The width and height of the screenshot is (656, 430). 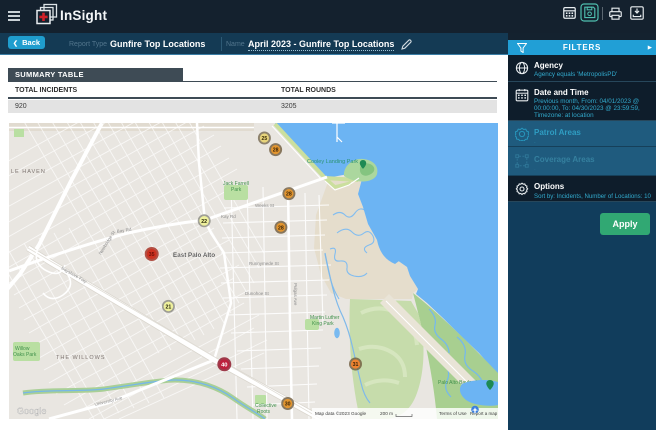 I want to click on svg-text: Oaks Park, so click(x=25, y=355).